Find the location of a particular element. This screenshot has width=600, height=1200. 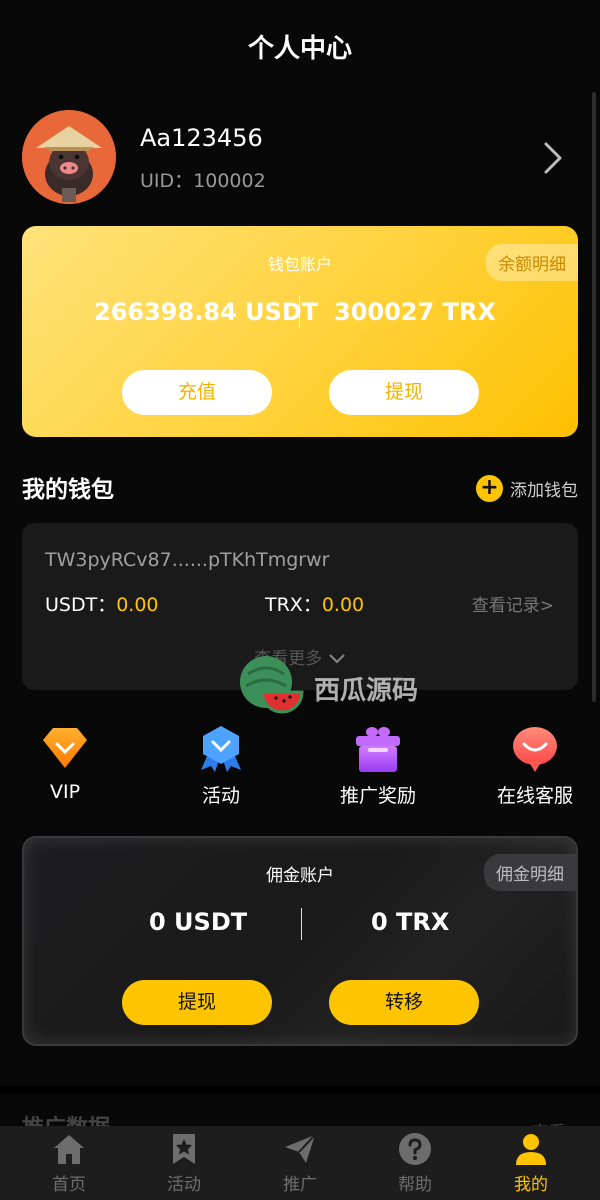

chevron-right-icon is located at coordinates (553, 158).